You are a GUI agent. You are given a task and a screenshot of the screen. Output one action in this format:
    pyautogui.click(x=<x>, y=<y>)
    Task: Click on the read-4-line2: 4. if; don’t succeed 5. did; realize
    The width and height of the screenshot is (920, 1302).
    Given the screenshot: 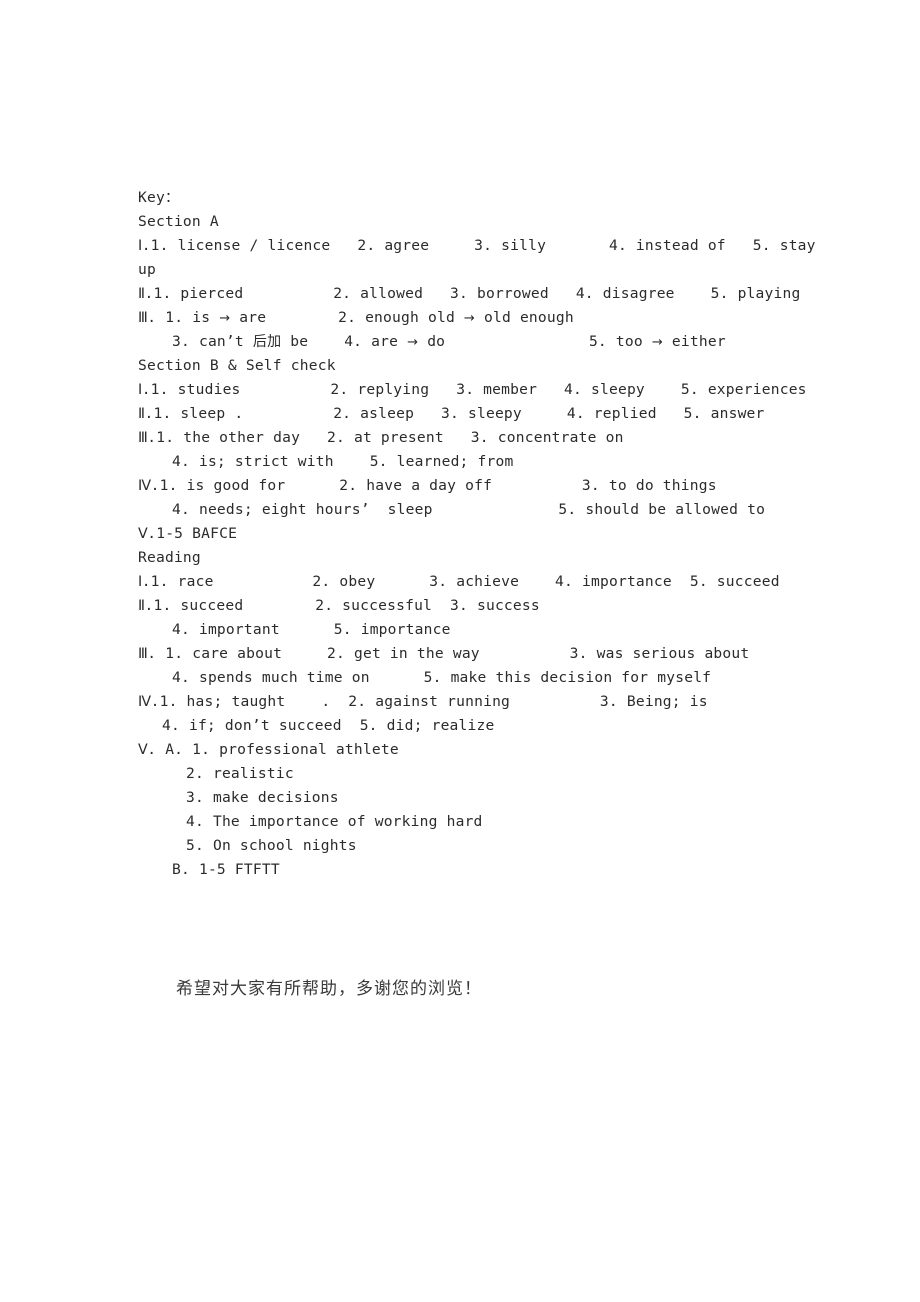 What is the action you would take?
    pyautogui.click(x=328, y=725)
    